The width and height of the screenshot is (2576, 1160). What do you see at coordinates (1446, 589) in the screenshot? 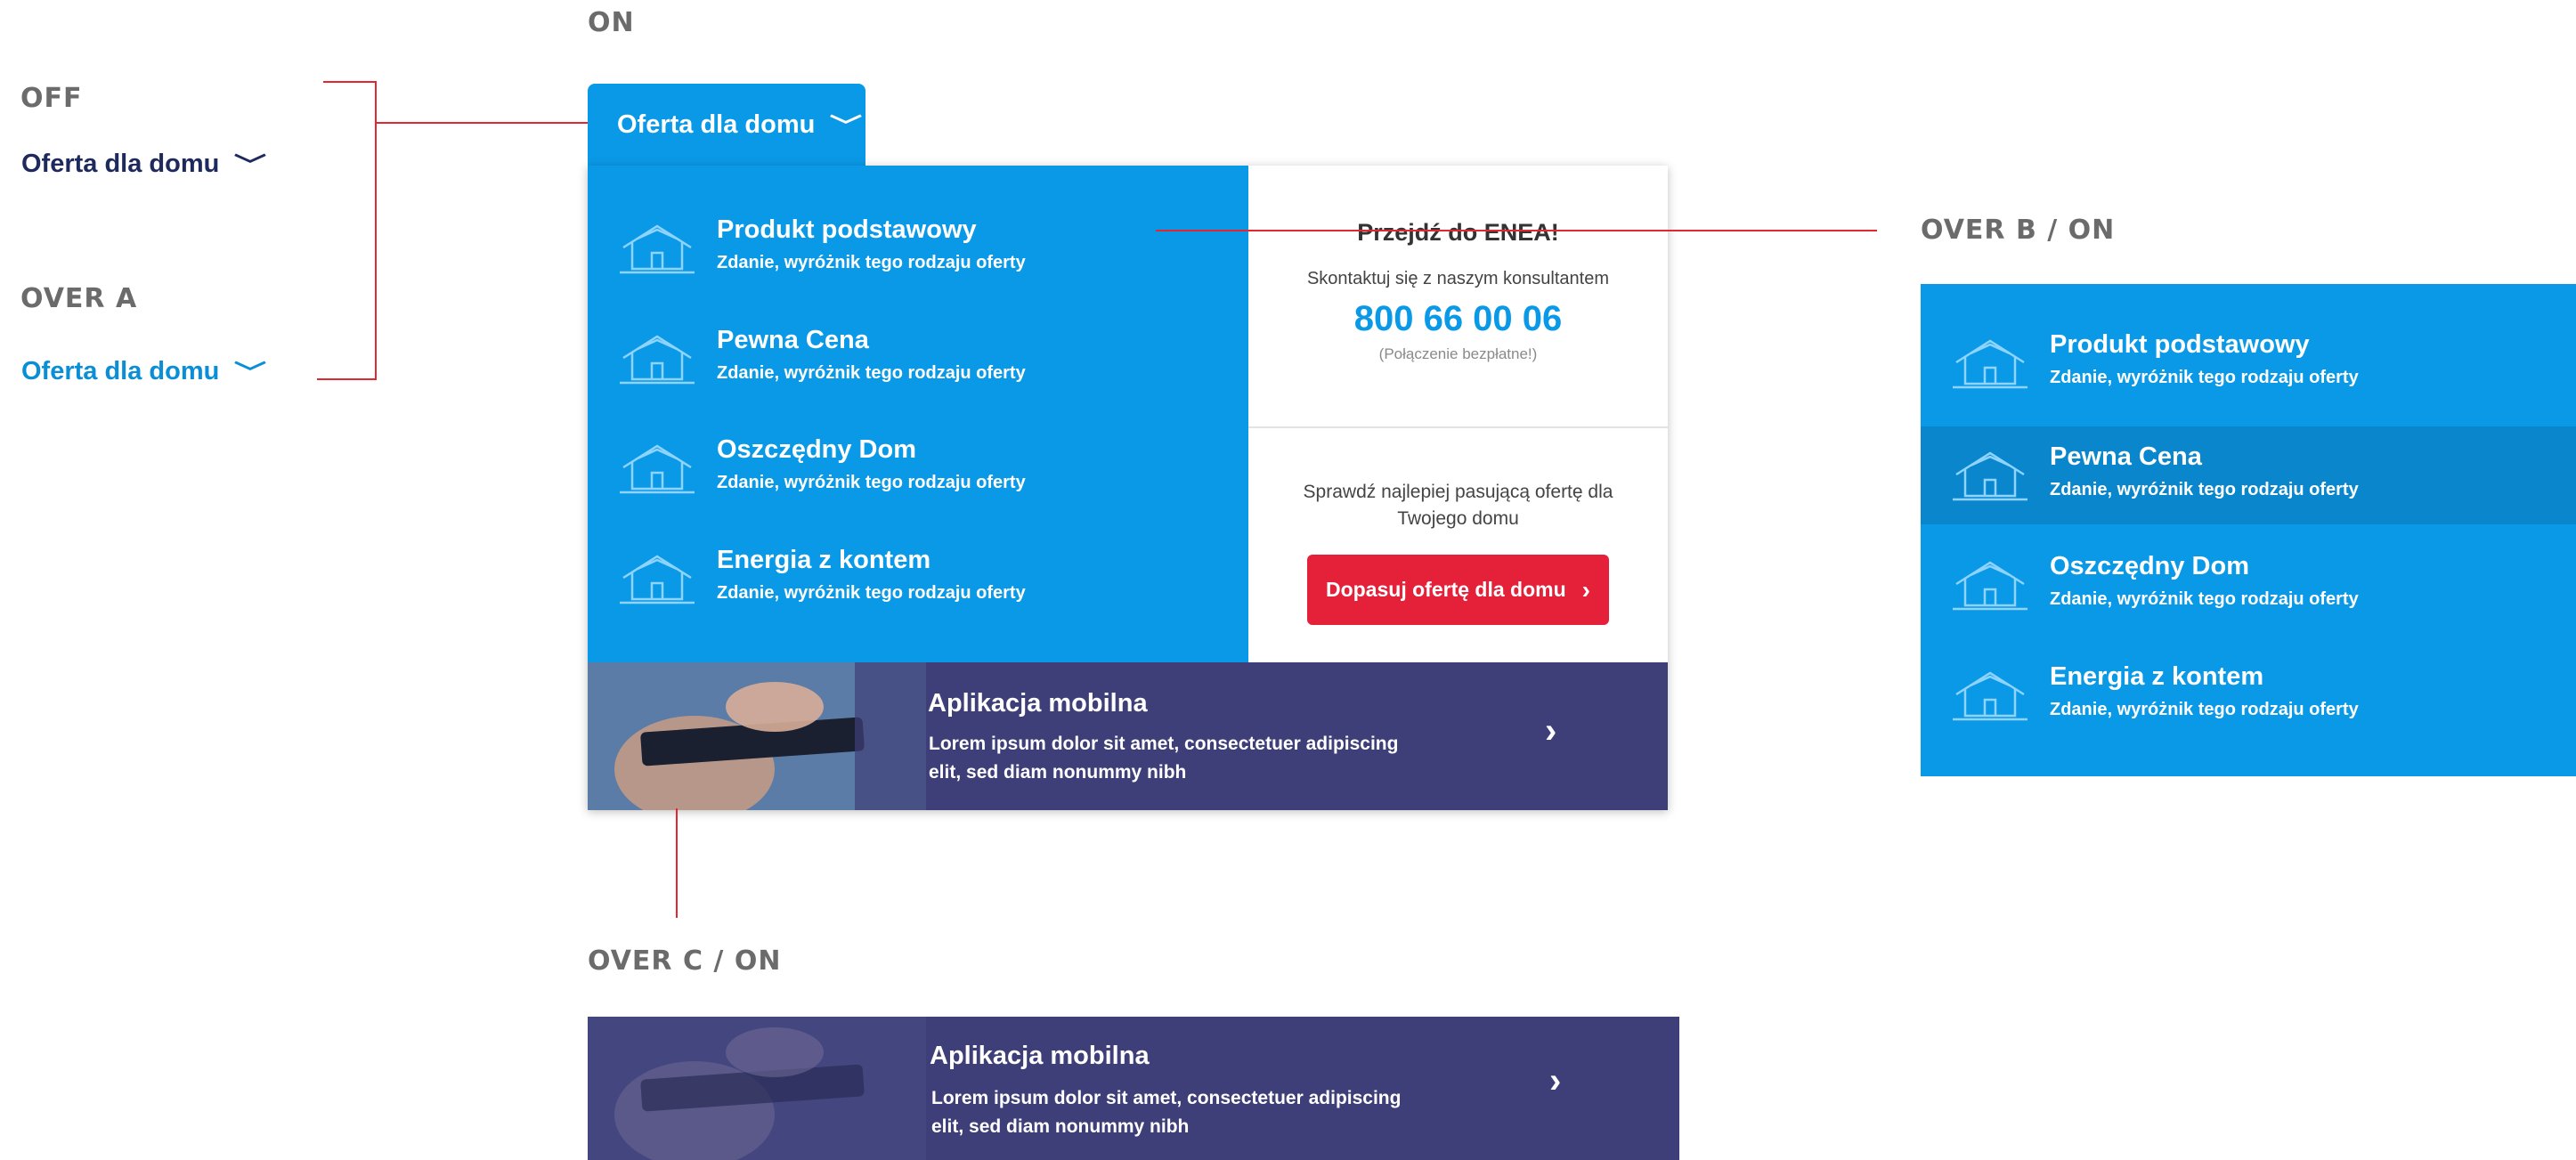
I see `match-offer-button-label: Dopasuj ofertę dla domu` at bounding box center [1446, 589].